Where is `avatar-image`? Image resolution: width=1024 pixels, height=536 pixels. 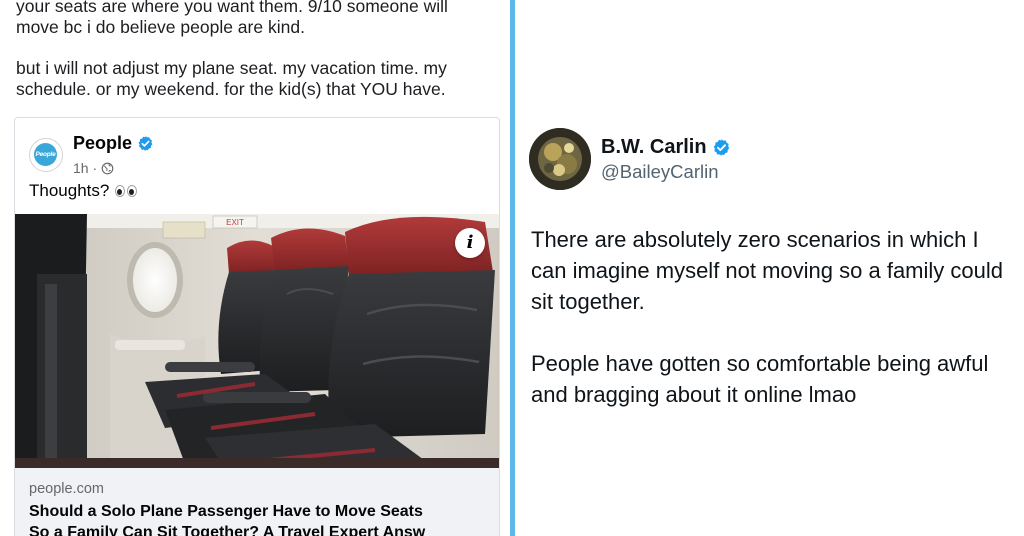
avatar-image is located at coordinates (560, 159).